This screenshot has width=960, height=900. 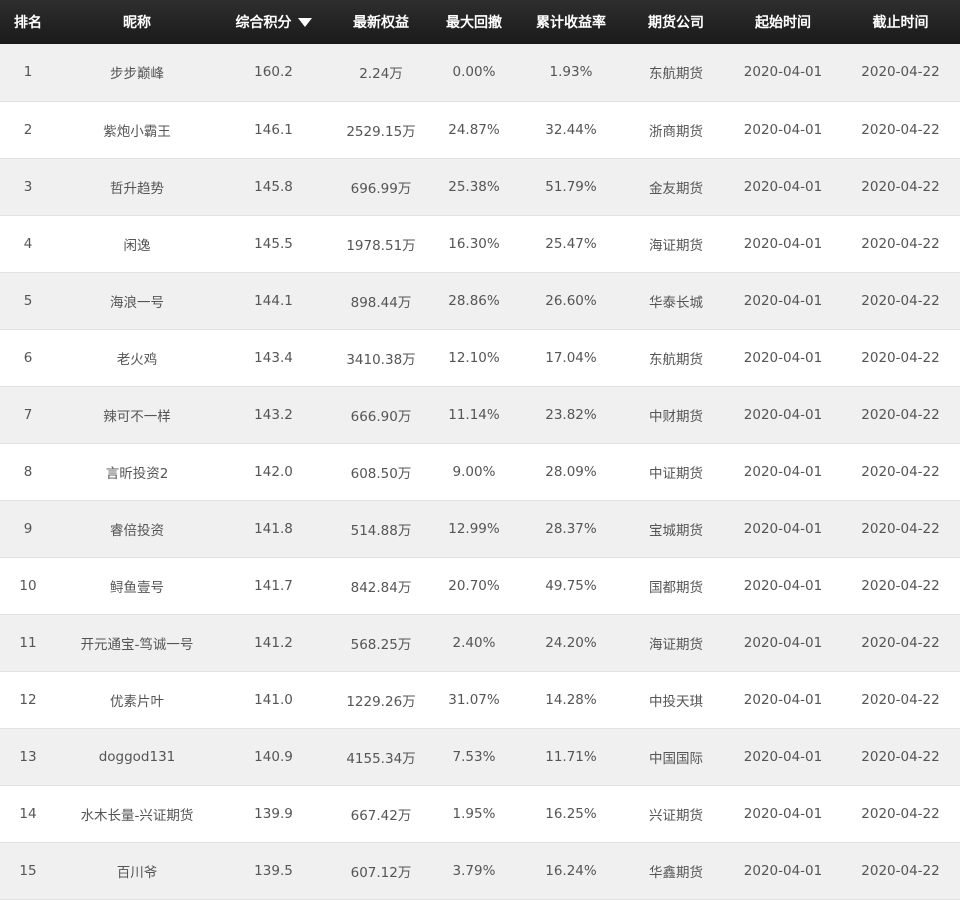 I want to click on header-broker-label: 期货公司, so click(x=676, y=23).